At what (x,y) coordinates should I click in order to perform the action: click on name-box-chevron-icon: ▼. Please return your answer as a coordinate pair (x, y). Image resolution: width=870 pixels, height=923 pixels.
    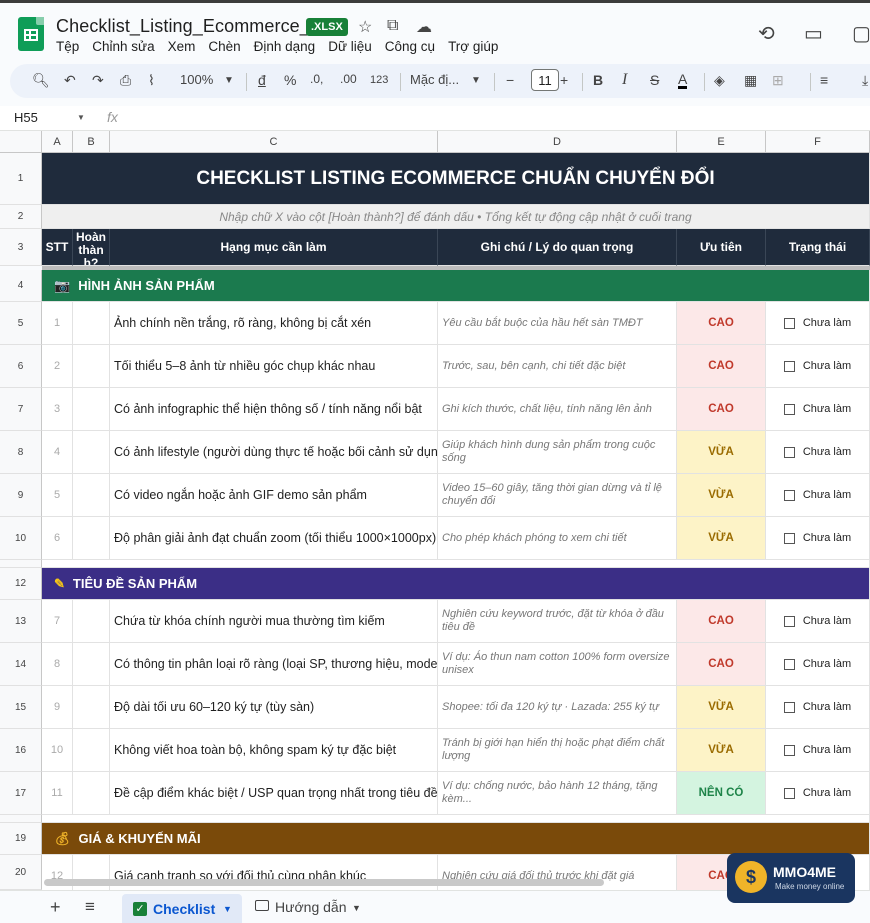
    Looking at the image, I should click on (81, 117).